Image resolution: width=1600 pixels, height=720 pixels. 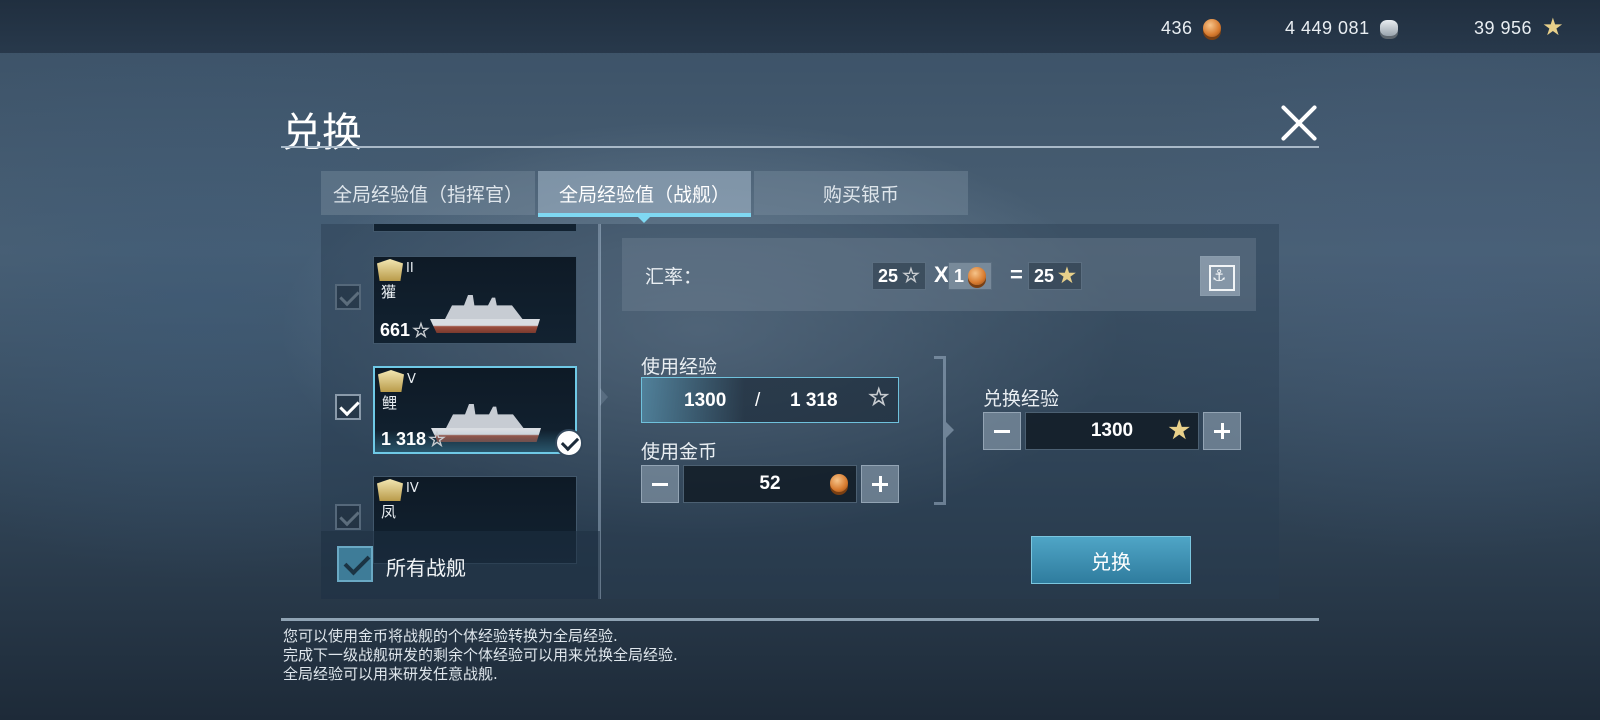 I want to click on tab-buy-silver: 购买银币, so click(x=861, y=193).